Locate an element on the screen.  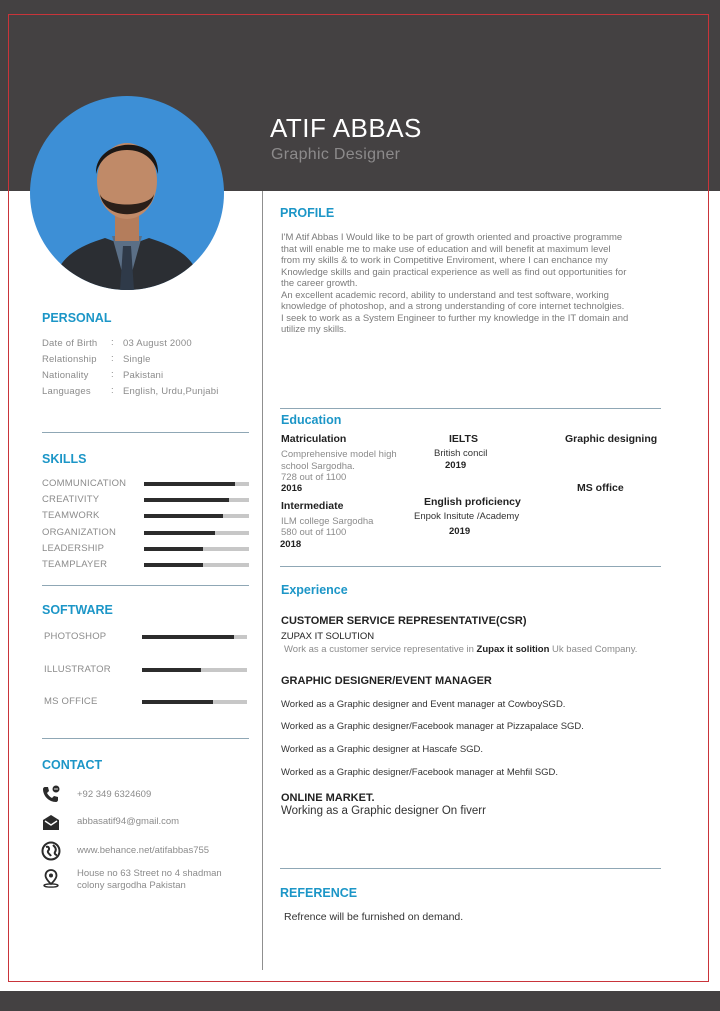
footer-band is located at coordinates (360, 1001).